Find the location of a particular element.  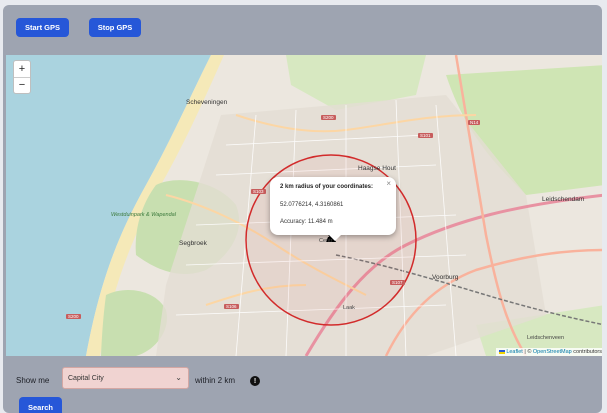

leaflet-link: Leaflet is located at coordinates (514, 352).